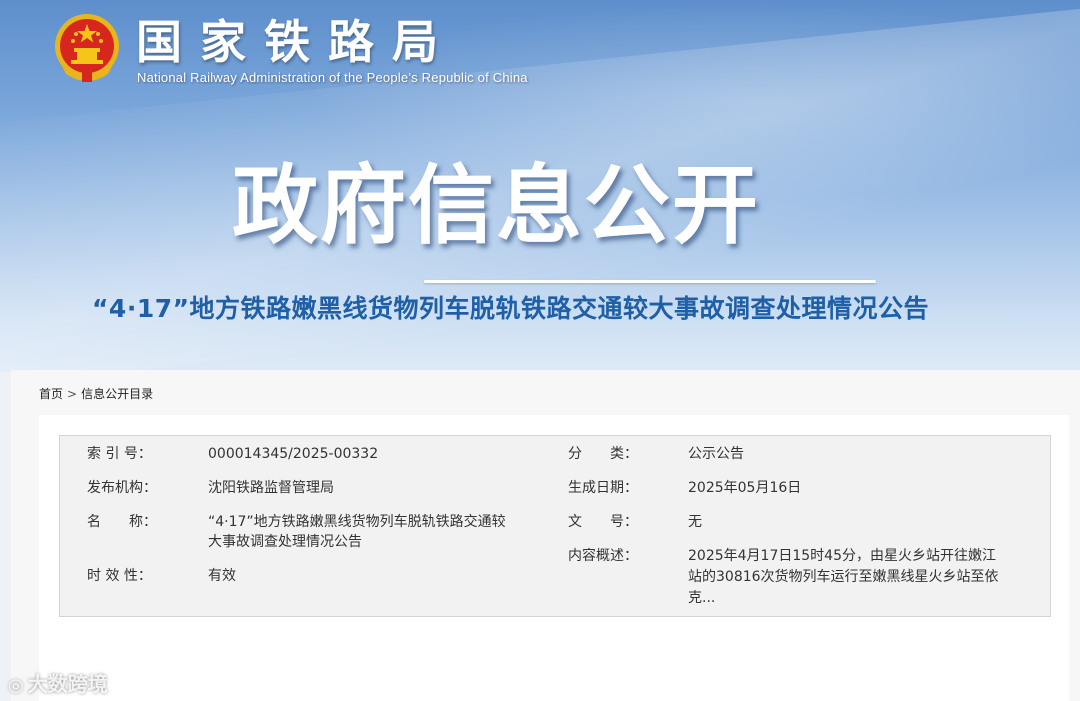 The height and width of the screenshot is (701, 1080). What do you see at coordinates (603, 488) in the screenshot?
I see `date-label: 生成日期：` at bounding box center [603, 488].